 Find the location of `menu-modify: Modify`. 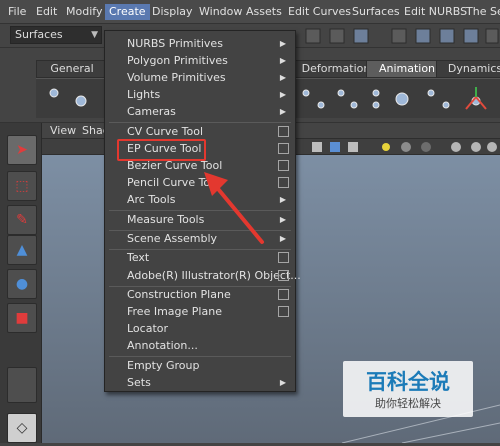

menu-modify: Modify is located at coordinates (84, 12).